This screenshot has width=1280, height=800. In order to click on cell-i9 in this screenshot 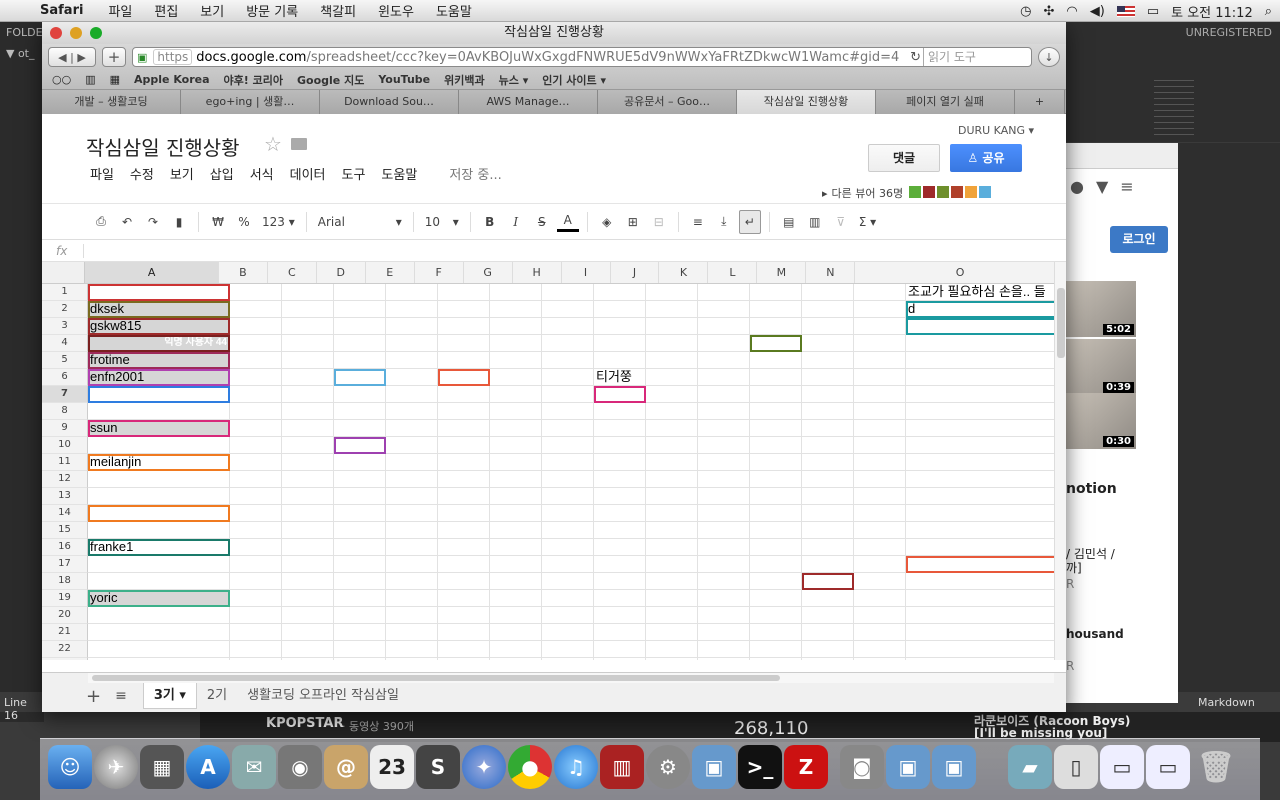, I will do `click(620, 428)`.